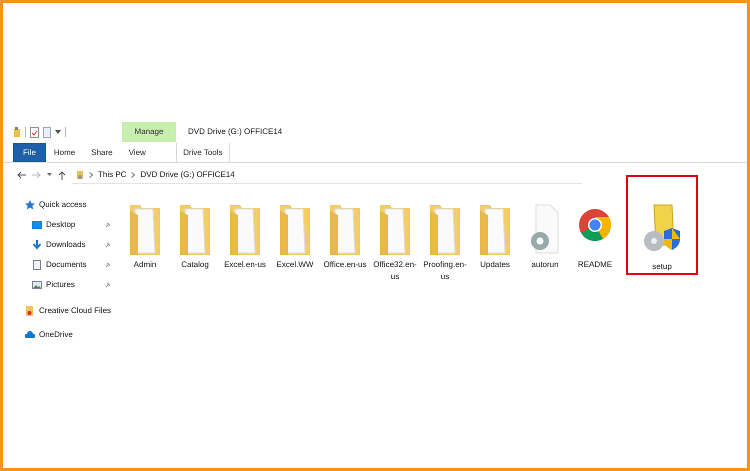 Image resolution: width=750 pixels, height=471 pixels. Describe the element at coordinates (37, 285) in the screenshot. I see `pictures-icon` at that location.